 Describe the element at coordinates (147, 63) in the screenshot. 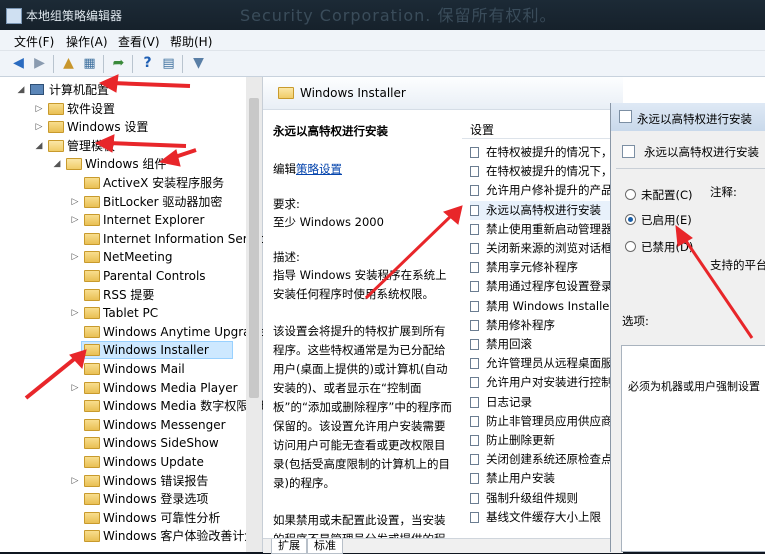

I see `help-icon: ?` at that location.